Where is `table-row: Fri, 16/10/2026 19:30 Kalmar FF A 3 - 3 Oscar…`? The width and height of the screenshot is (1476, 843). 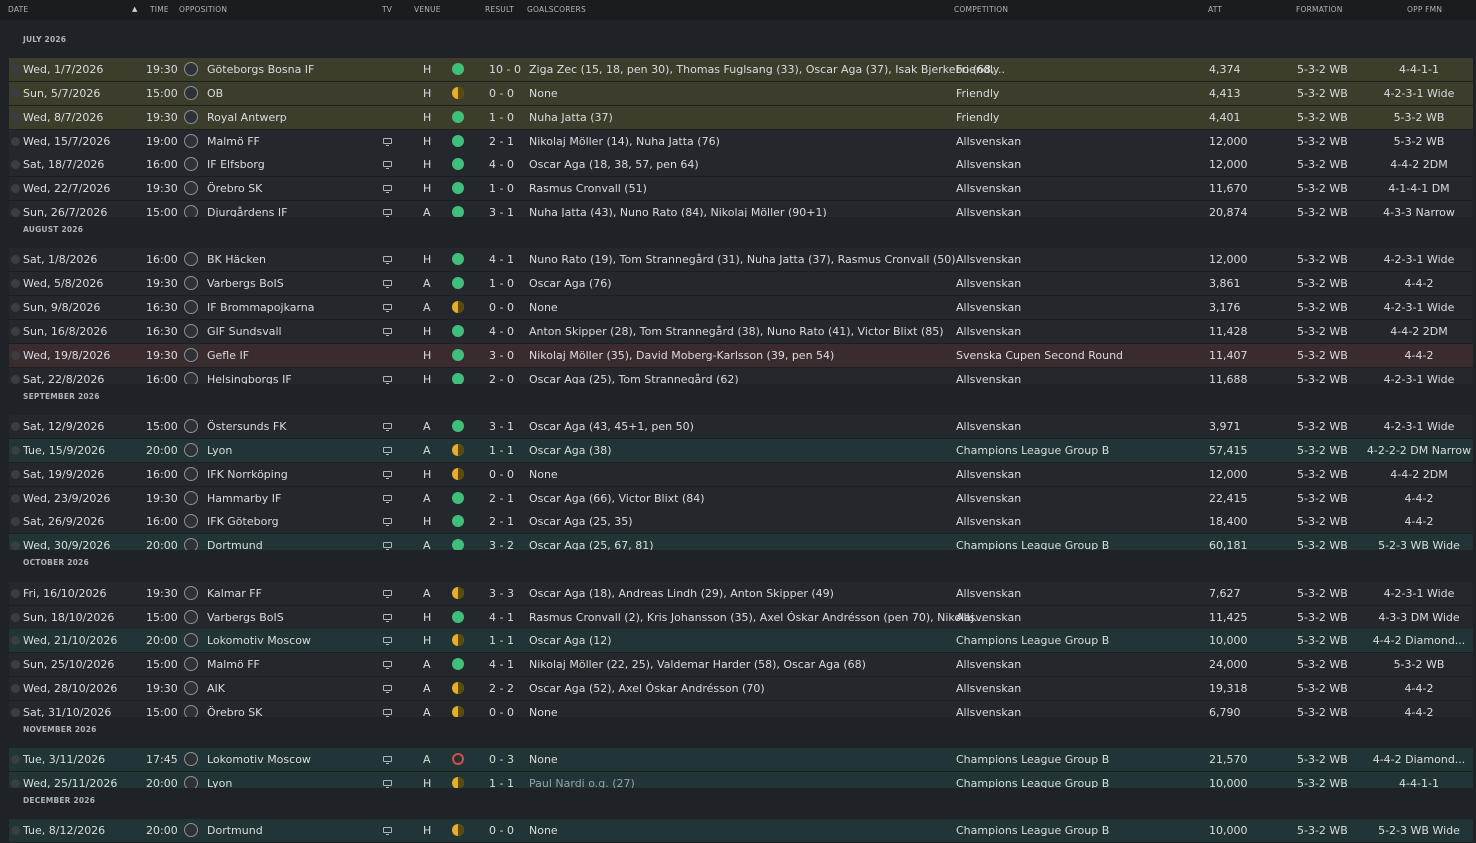
table-row: Fri, 16/10/2026 19:30 Kalmar FF A 3 - 3 Oscar… is located at coordinates (741, 593).